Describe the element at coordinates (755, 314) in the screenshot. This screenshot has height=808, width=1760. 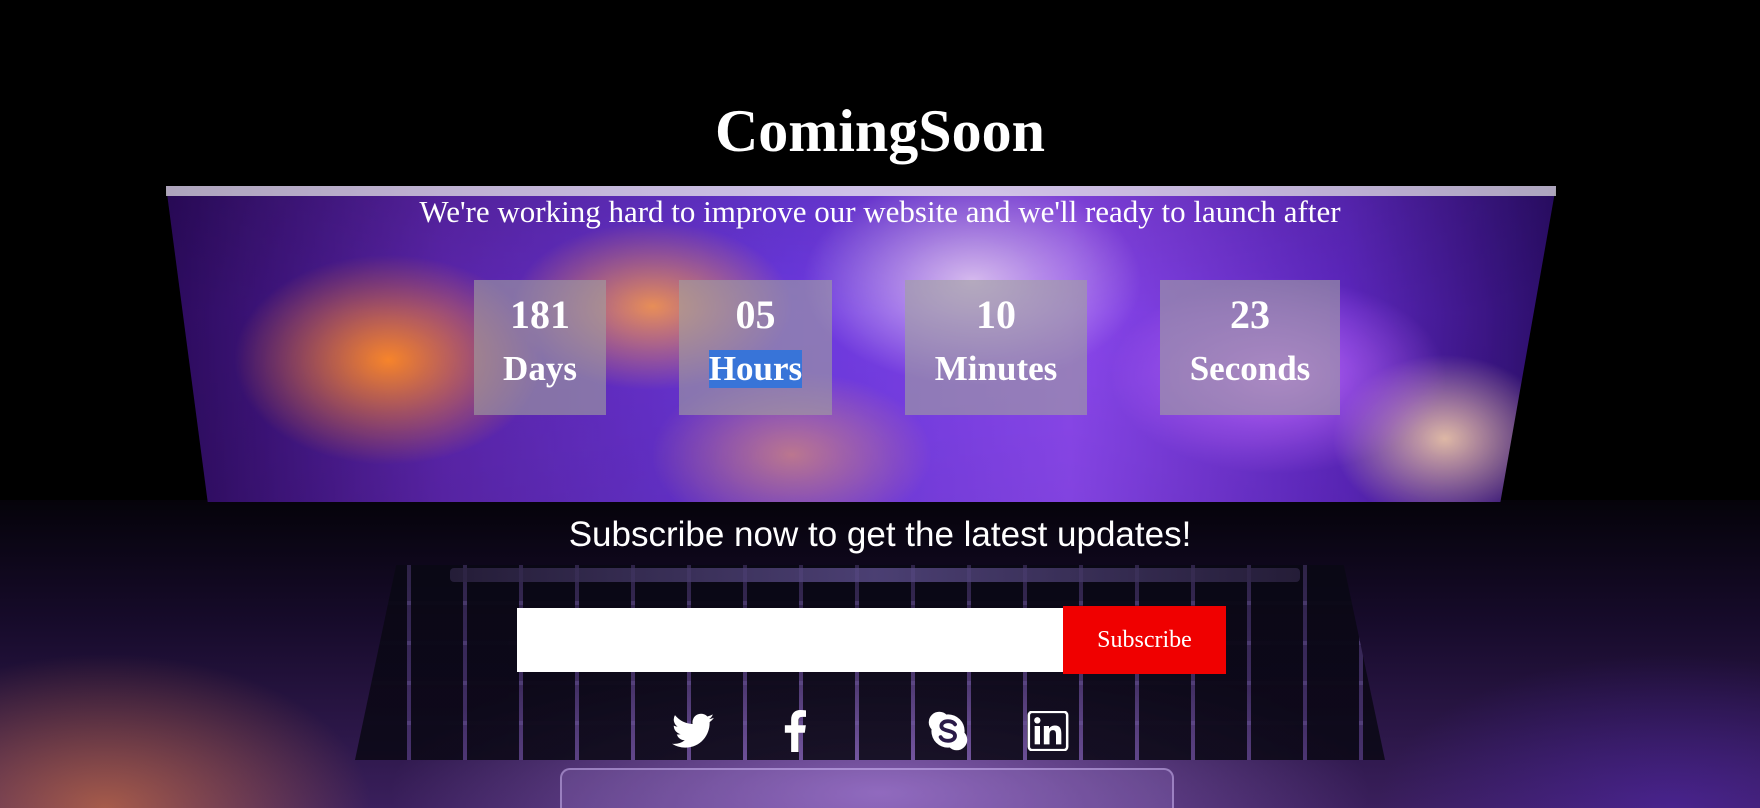
I see `countdown-hours-value: 05` at that location.